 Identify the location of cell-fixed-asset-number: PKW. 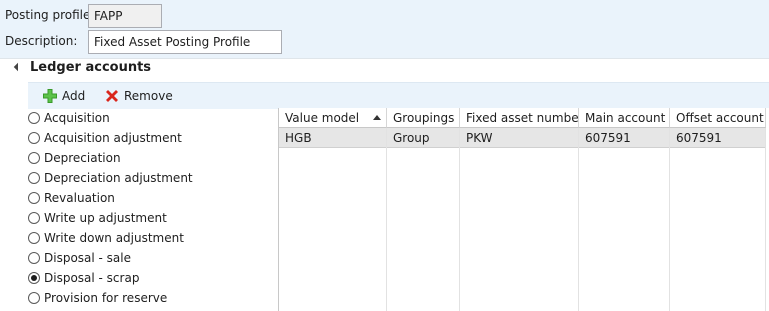
(476, 138).